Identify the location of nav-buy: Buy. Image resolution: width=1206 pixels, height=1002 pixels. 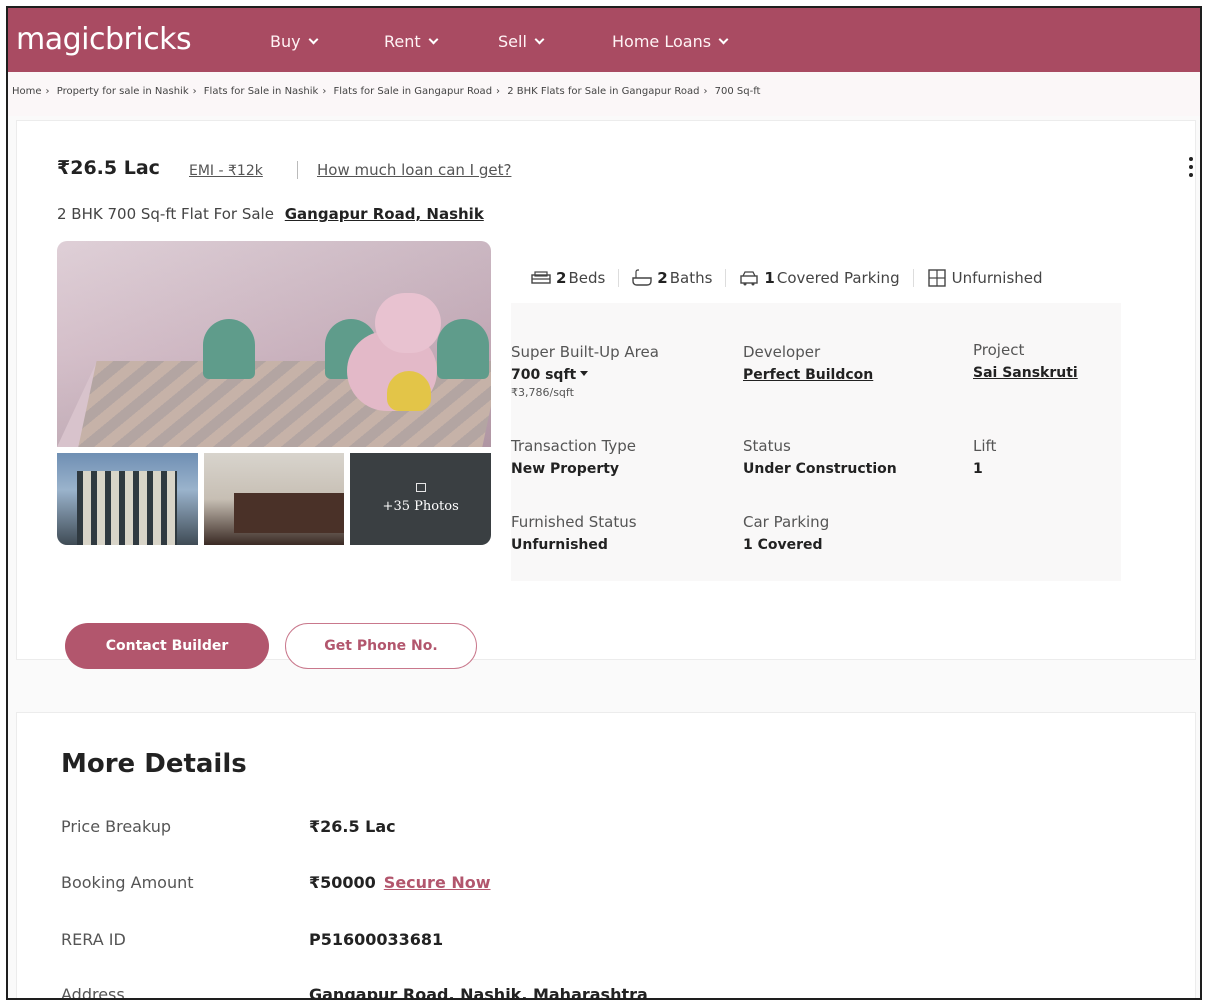
(294, 41).